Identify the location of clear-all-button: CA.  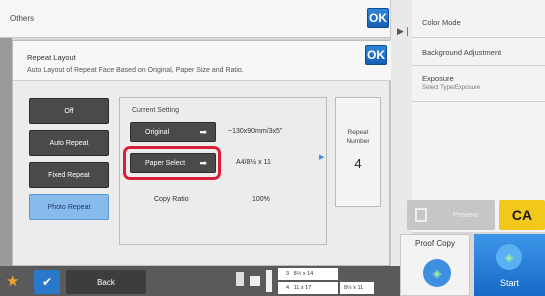
(522, 215).